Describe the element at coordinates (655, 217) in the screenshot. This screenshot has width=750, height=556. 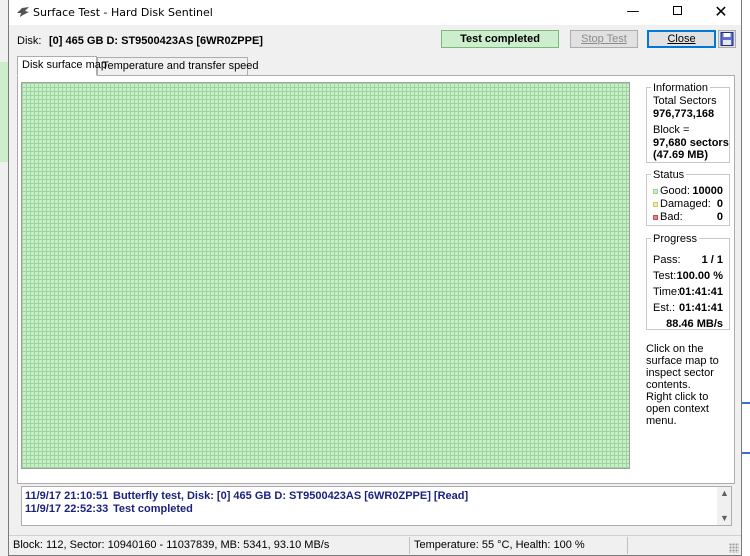
I see `bad-swatch` at that location.